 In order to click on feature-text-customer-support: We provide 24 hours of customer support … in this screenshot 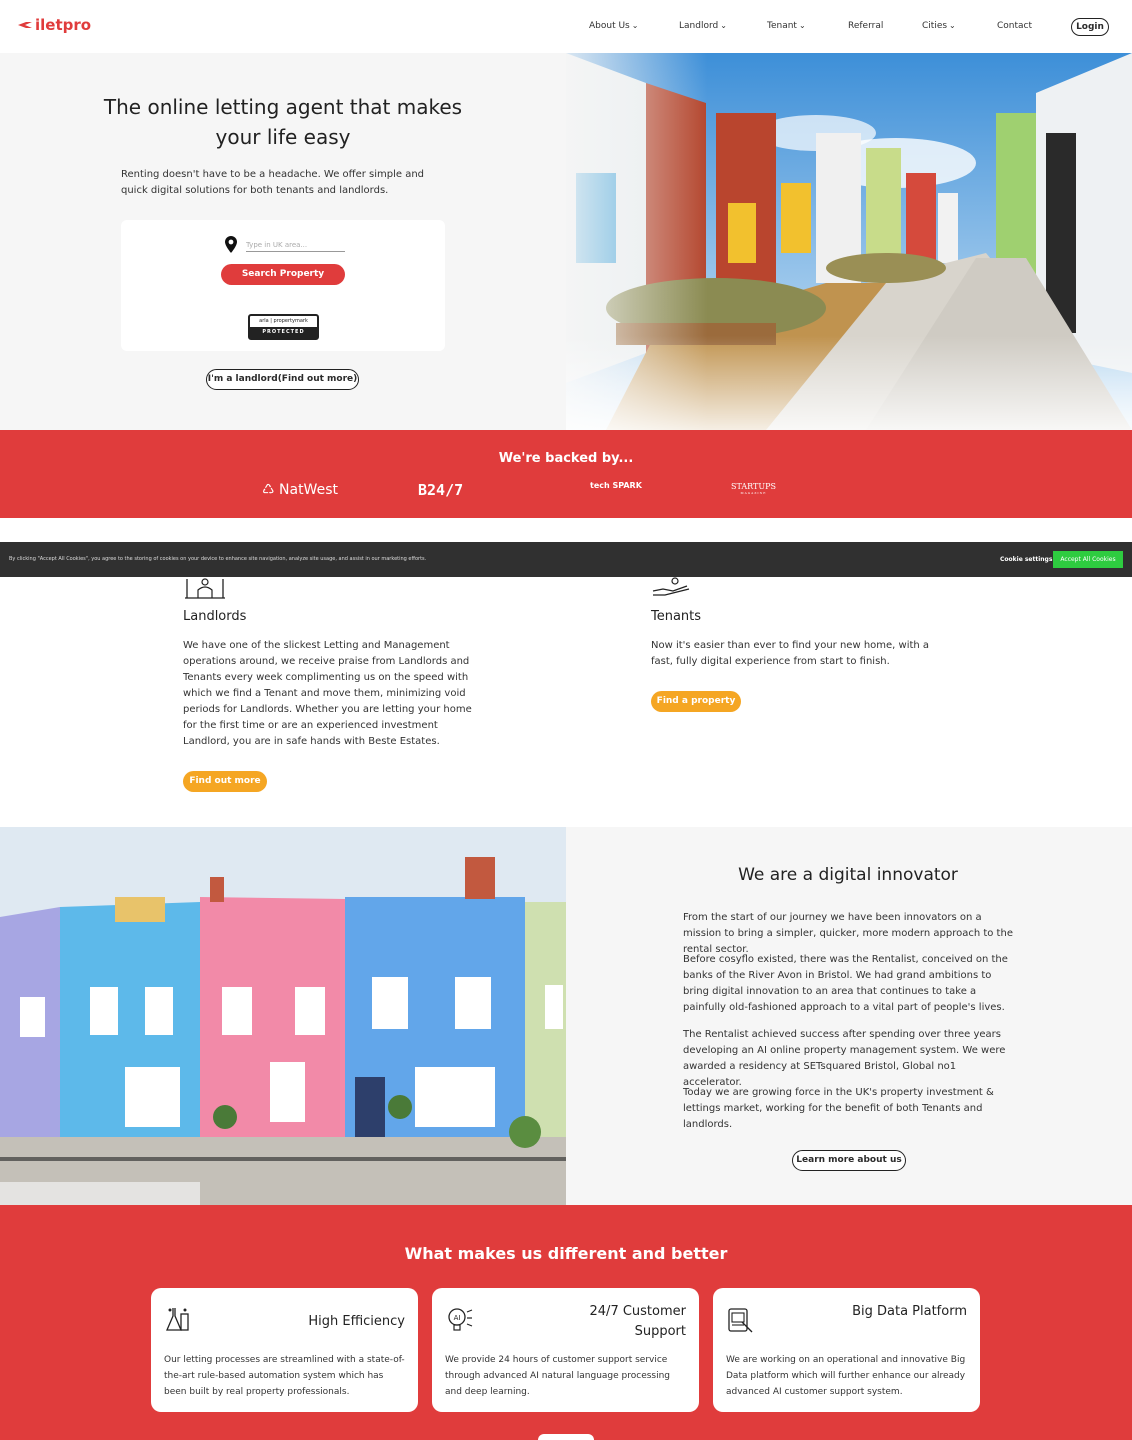, I will do `click(558, 1376)`.